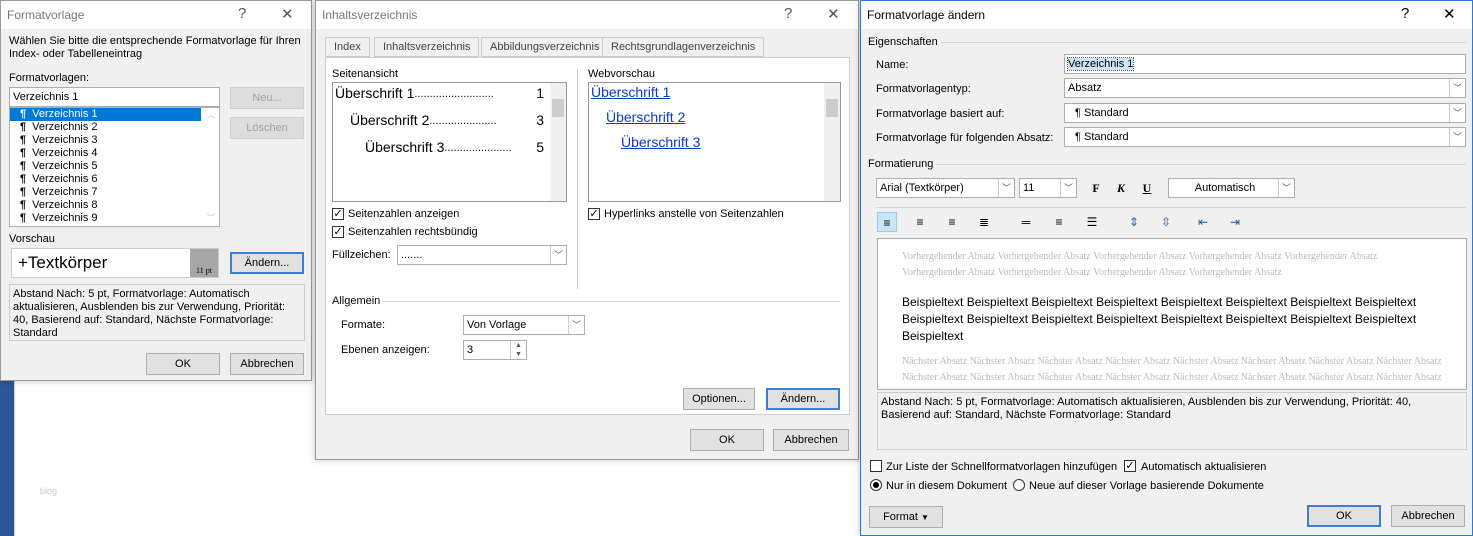 This screenshot has width=1473, height=536. Describe the element at coordinates (105, 205) in the screenshot. I see `style-list-item: ¶ Verzeichnis 8` at that location.